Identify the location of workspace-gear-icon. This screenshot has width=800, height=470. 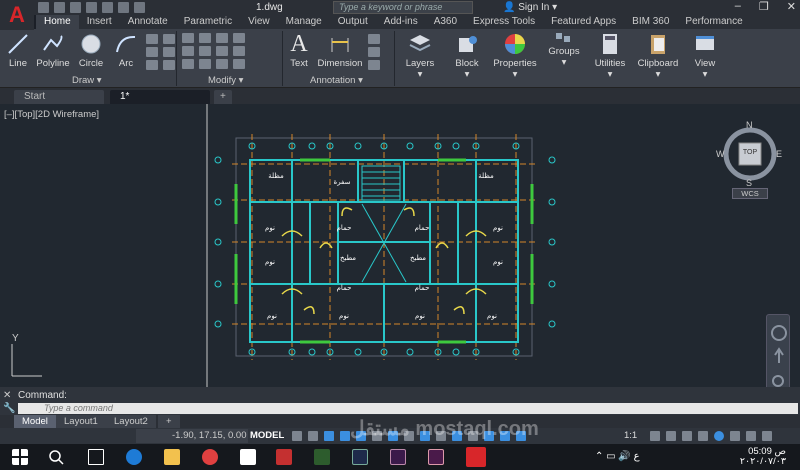
(655, 436).